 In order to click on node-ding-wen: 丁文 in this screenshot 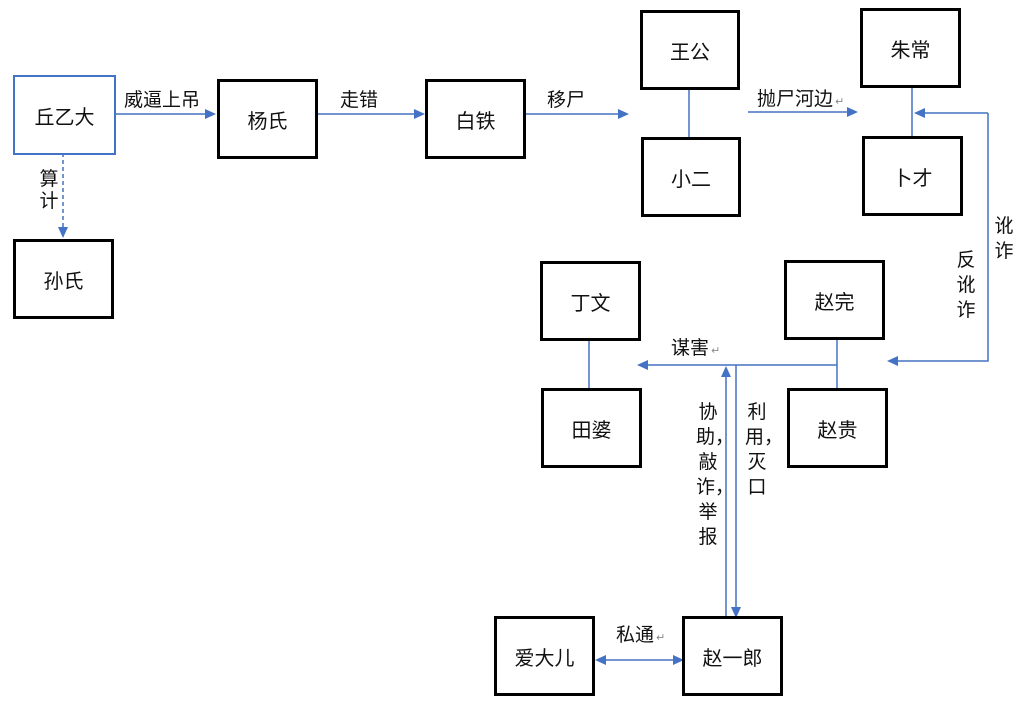, I will do `click(590, 301)`.